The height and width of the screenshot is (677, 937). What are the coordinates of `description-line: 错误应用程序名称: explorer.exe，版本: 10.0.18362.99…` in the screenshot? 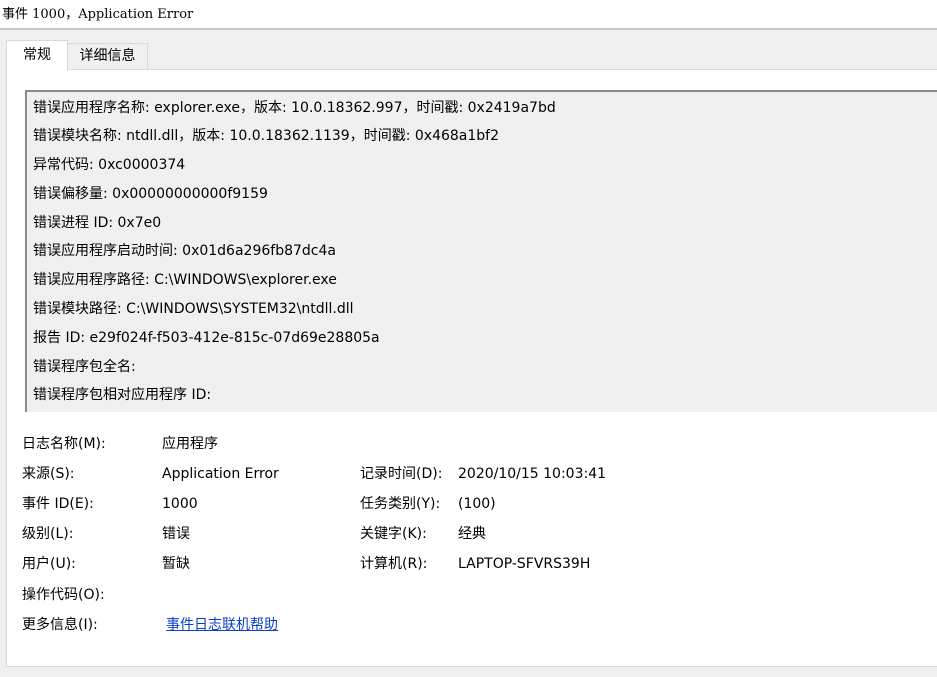 It's located at (294, 108).